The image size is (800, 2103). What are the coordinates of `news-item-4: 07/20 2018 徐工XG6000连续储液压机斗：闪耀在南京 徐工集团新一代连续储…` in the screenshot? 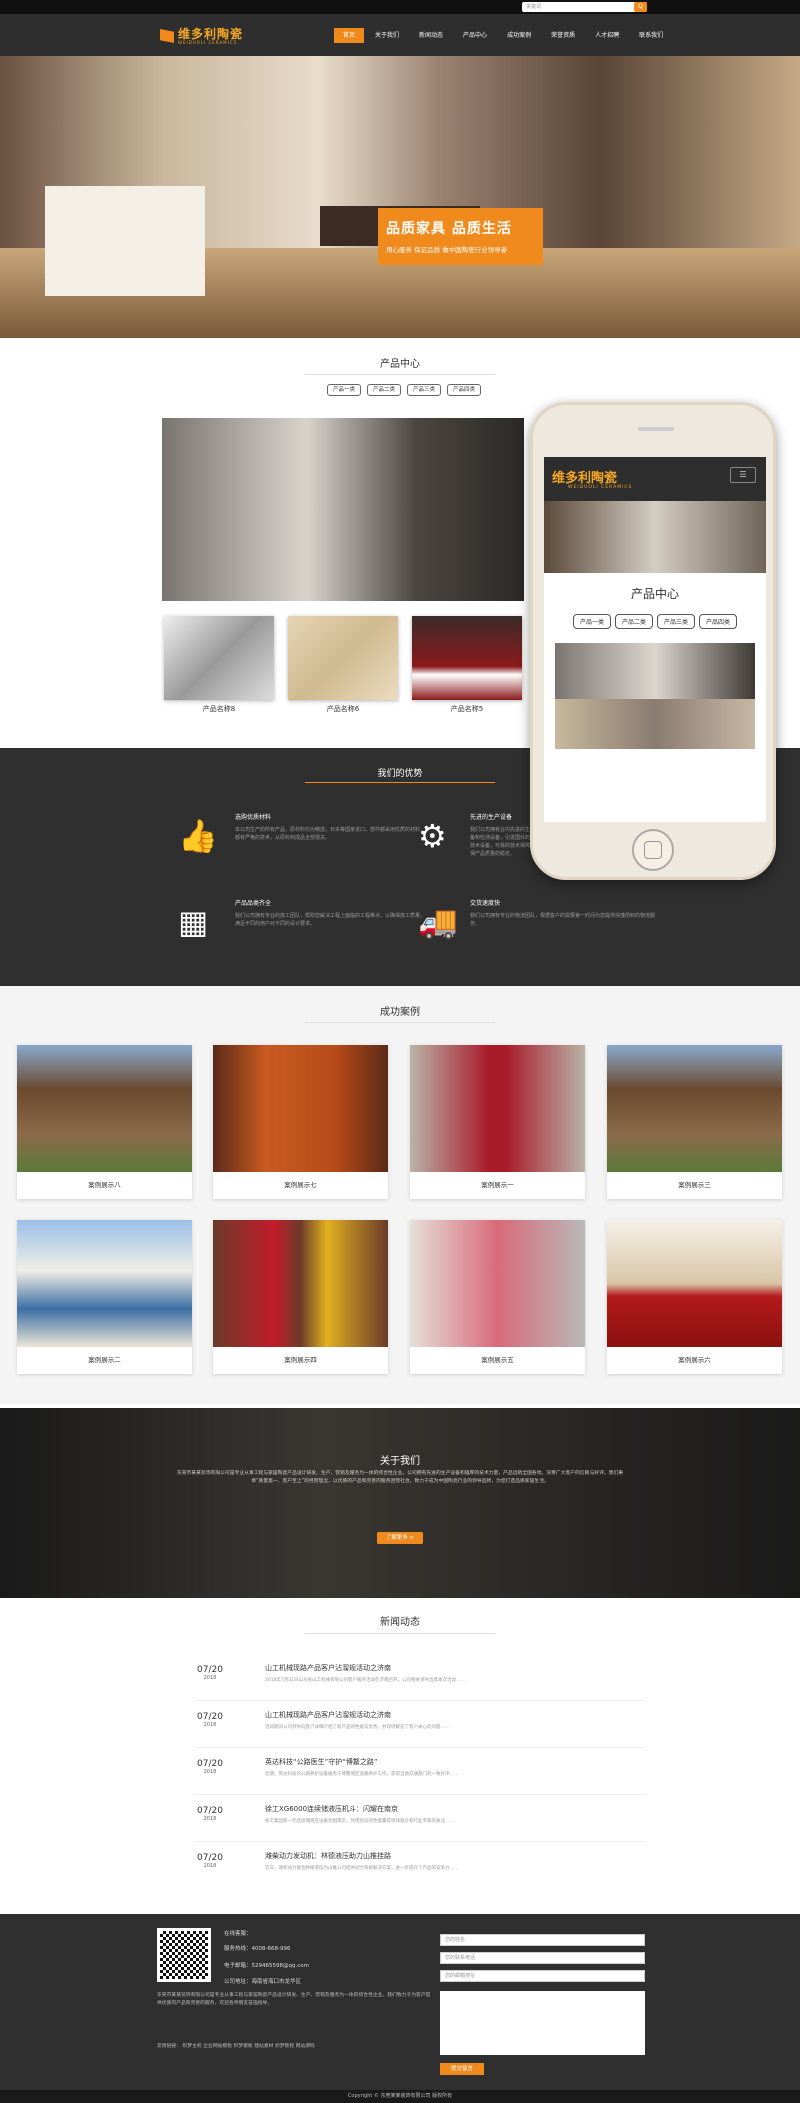 It's located at (420, 1819).